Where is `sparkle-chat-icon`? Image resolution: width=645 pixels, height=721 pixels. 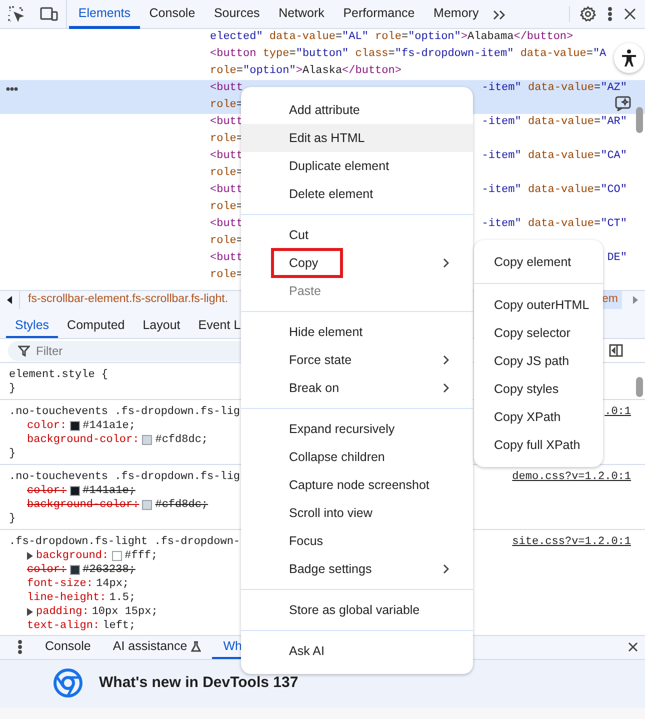 sparkle-chat-icon is located at coordinates (623, 103).